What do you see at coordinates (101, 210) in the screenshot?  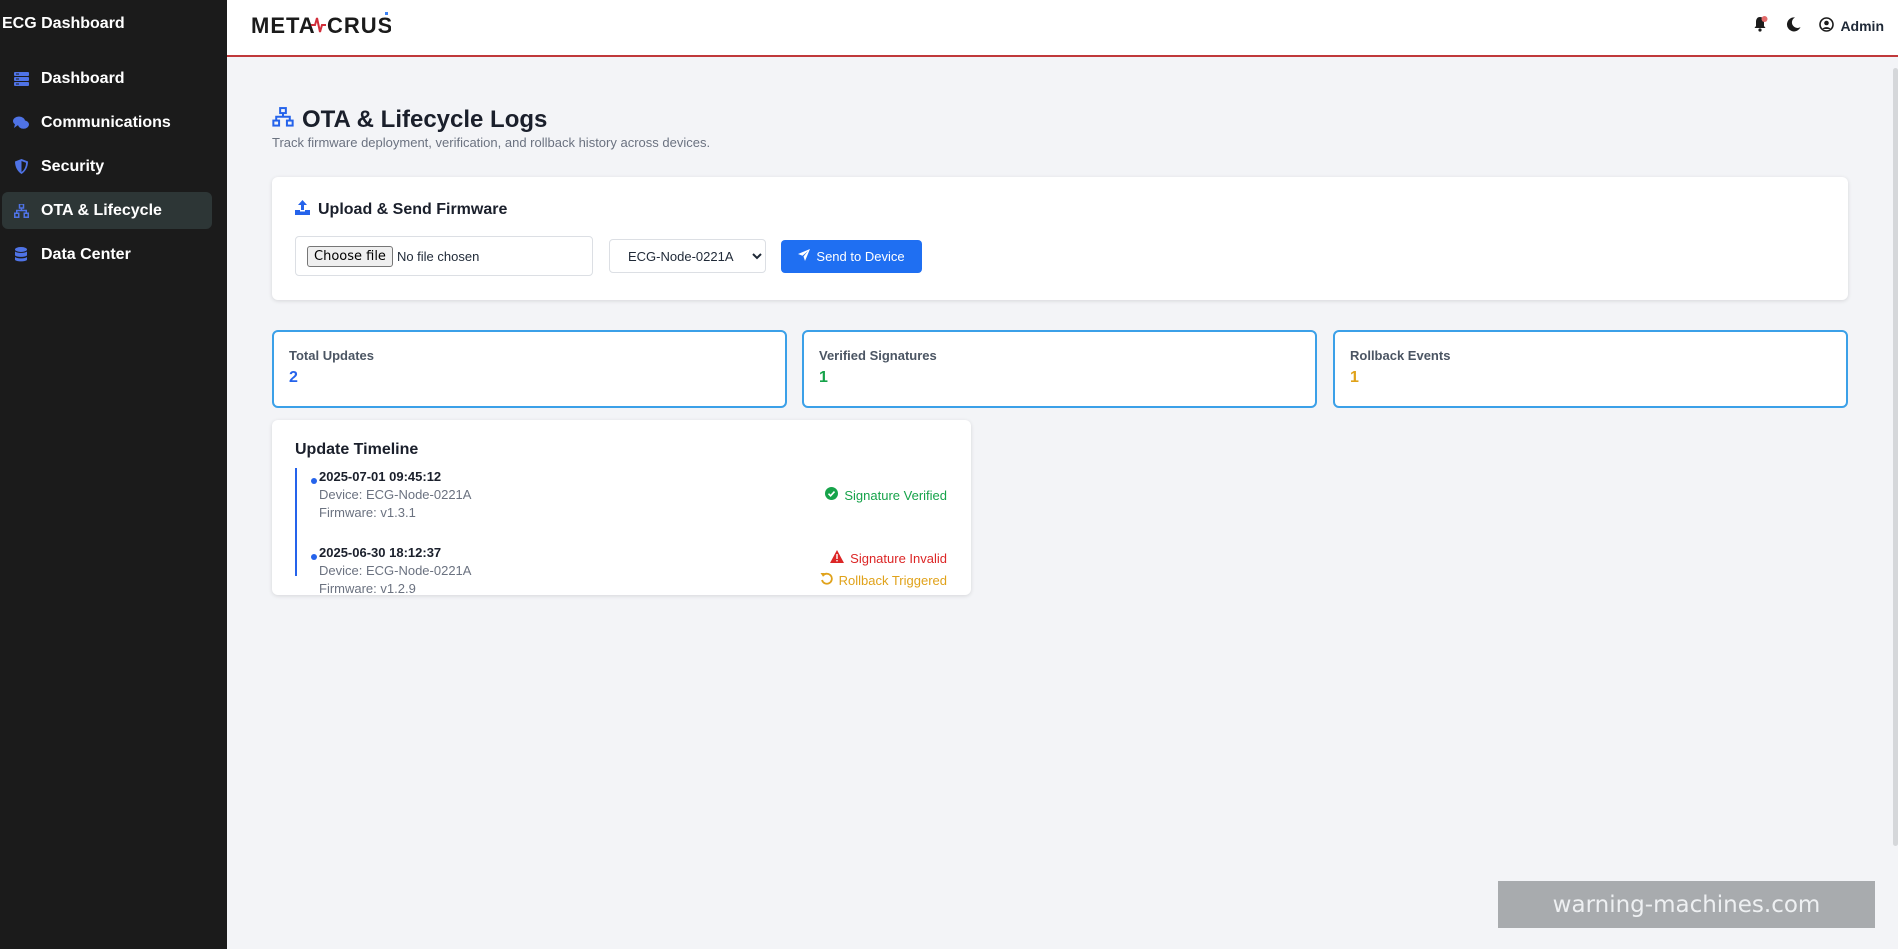 I see `sidebar-item-label: OTA & Lifecycle` at bounding box center [101, 210].